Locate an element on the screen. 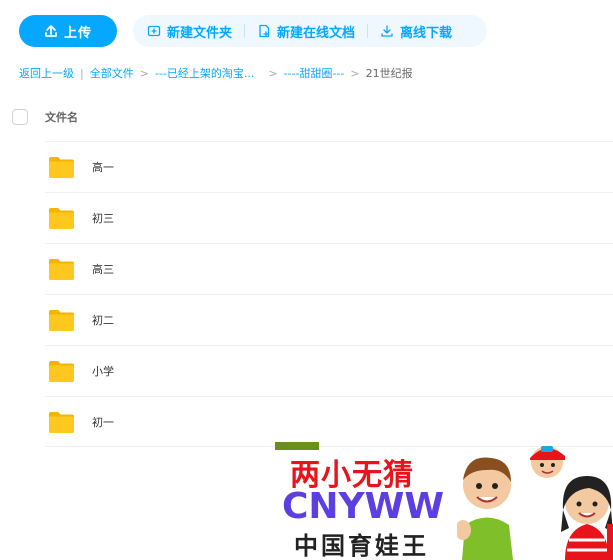  offline-download-label: 离线下载 is located at coordinates (426, 33).